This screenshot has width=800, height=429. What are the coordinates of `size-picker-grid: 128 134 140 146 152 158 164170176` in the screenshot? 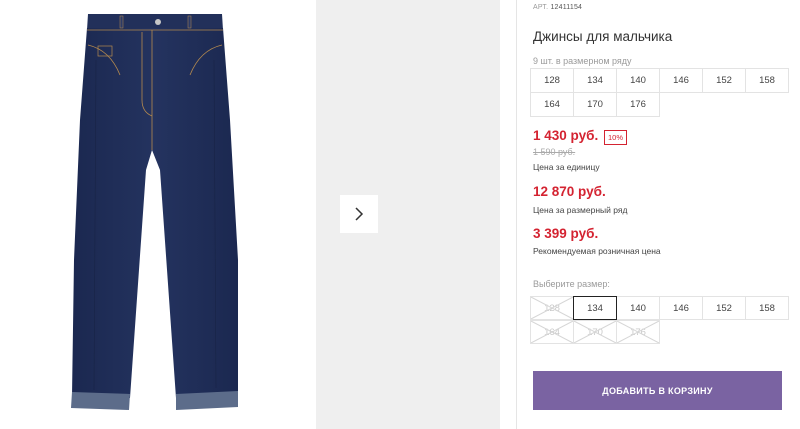 It's located at (659, 320).